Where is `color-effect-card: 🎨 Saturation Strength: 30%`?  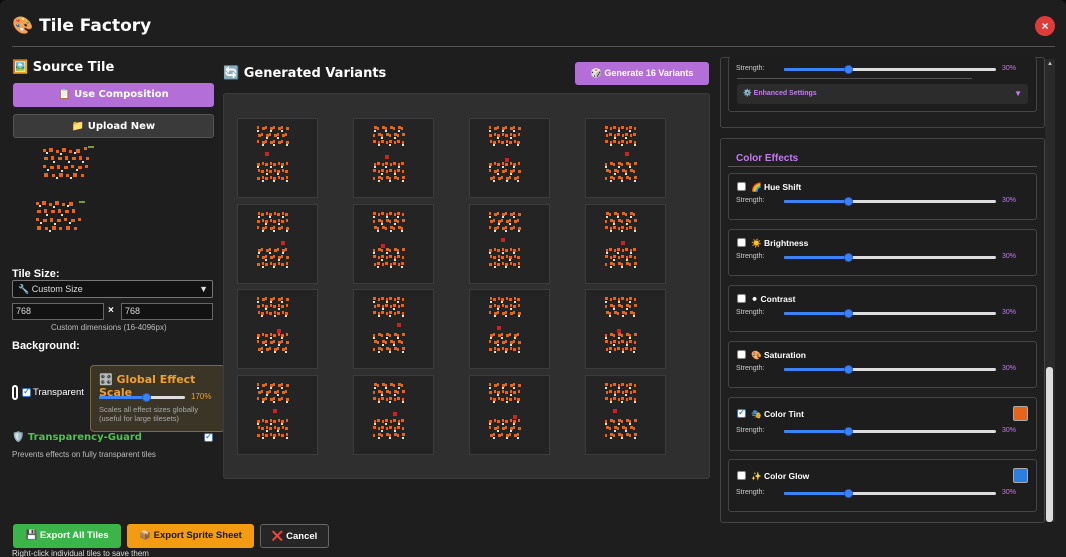 color-effect-card: 🎨 Saturation Strength: 30% is located at coordinates (882, 364).